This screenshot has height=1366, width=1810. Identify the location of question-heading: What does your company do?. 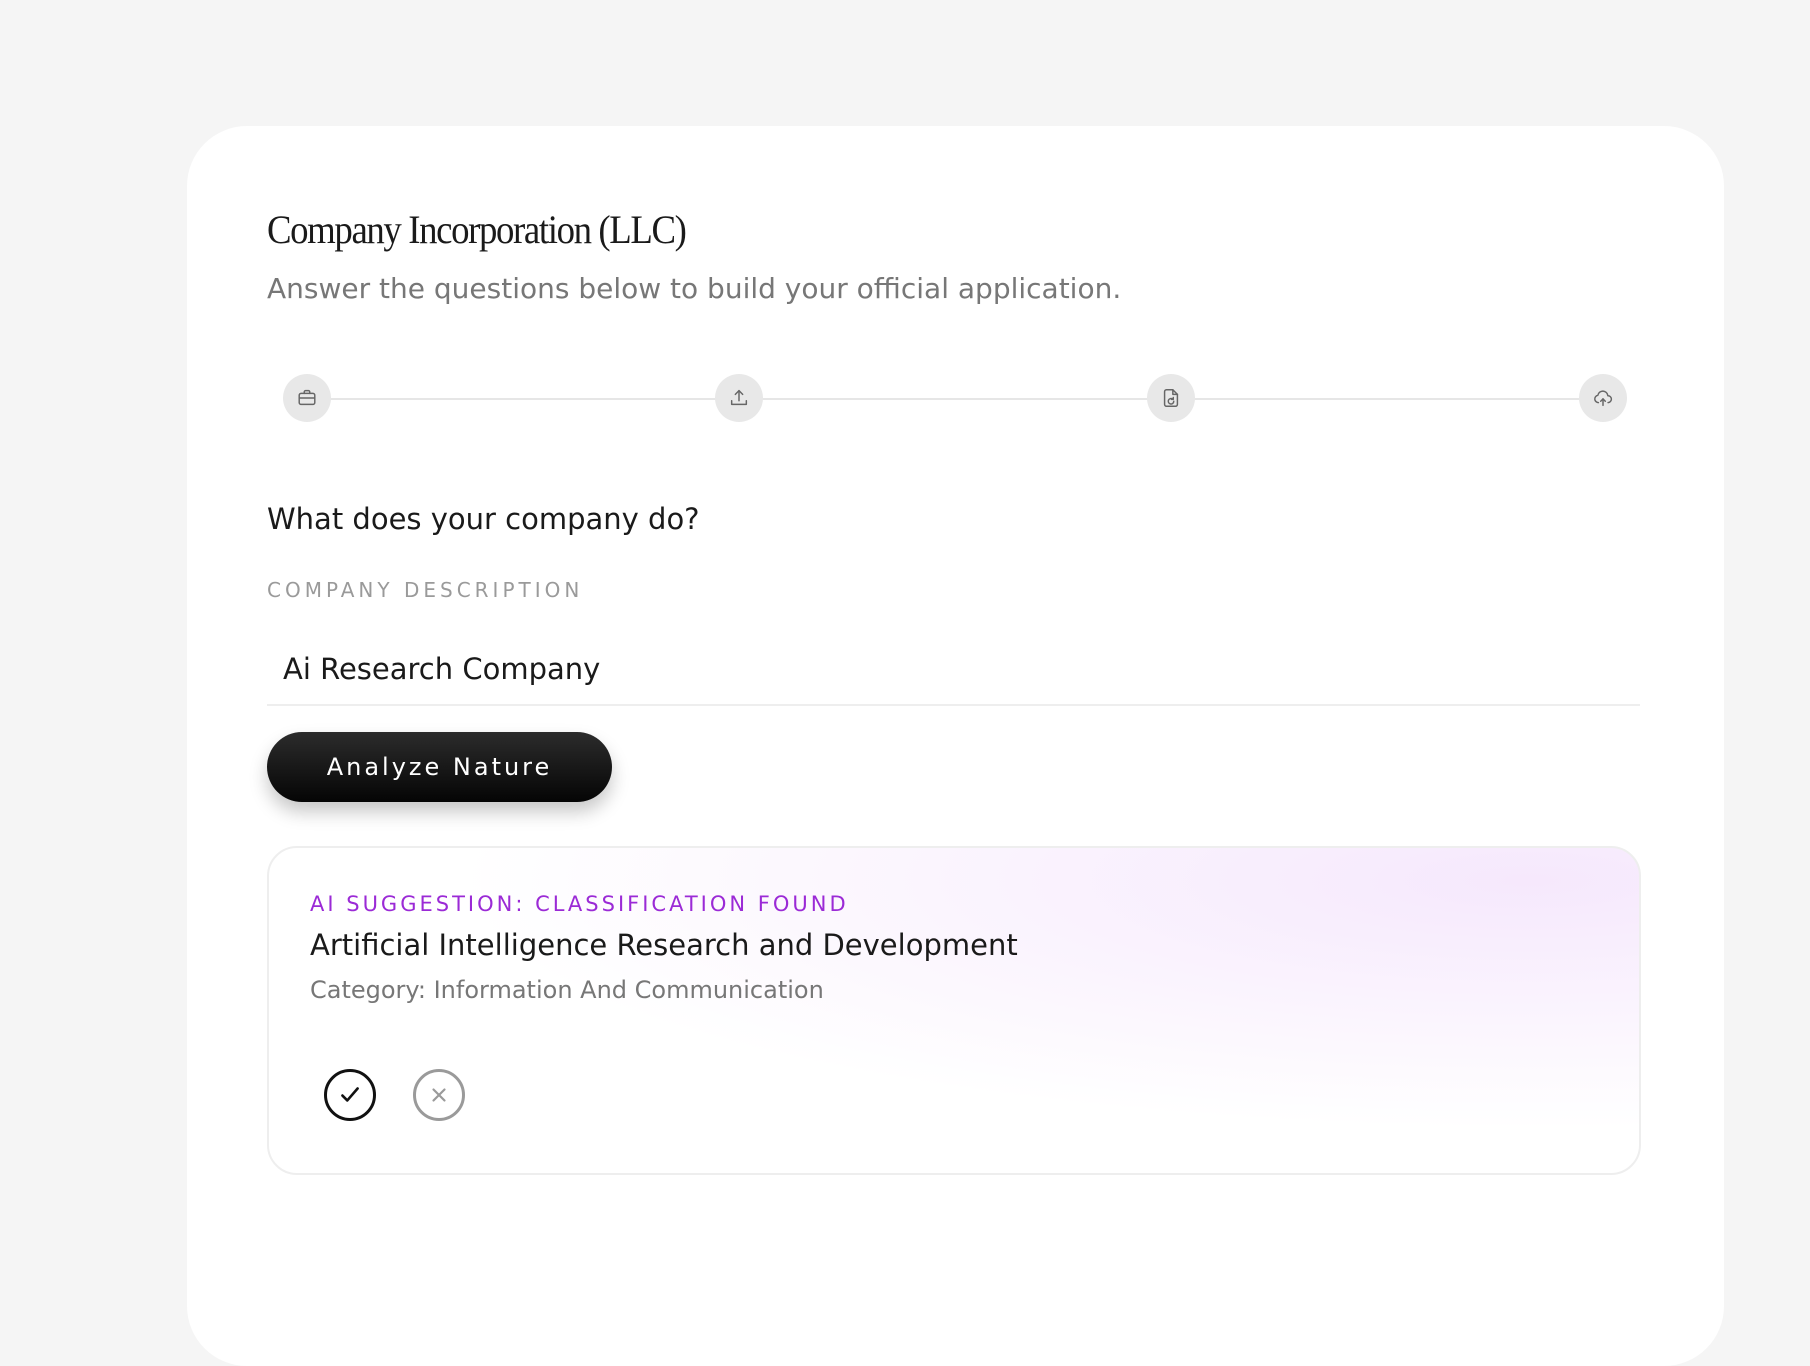
(483, 519).